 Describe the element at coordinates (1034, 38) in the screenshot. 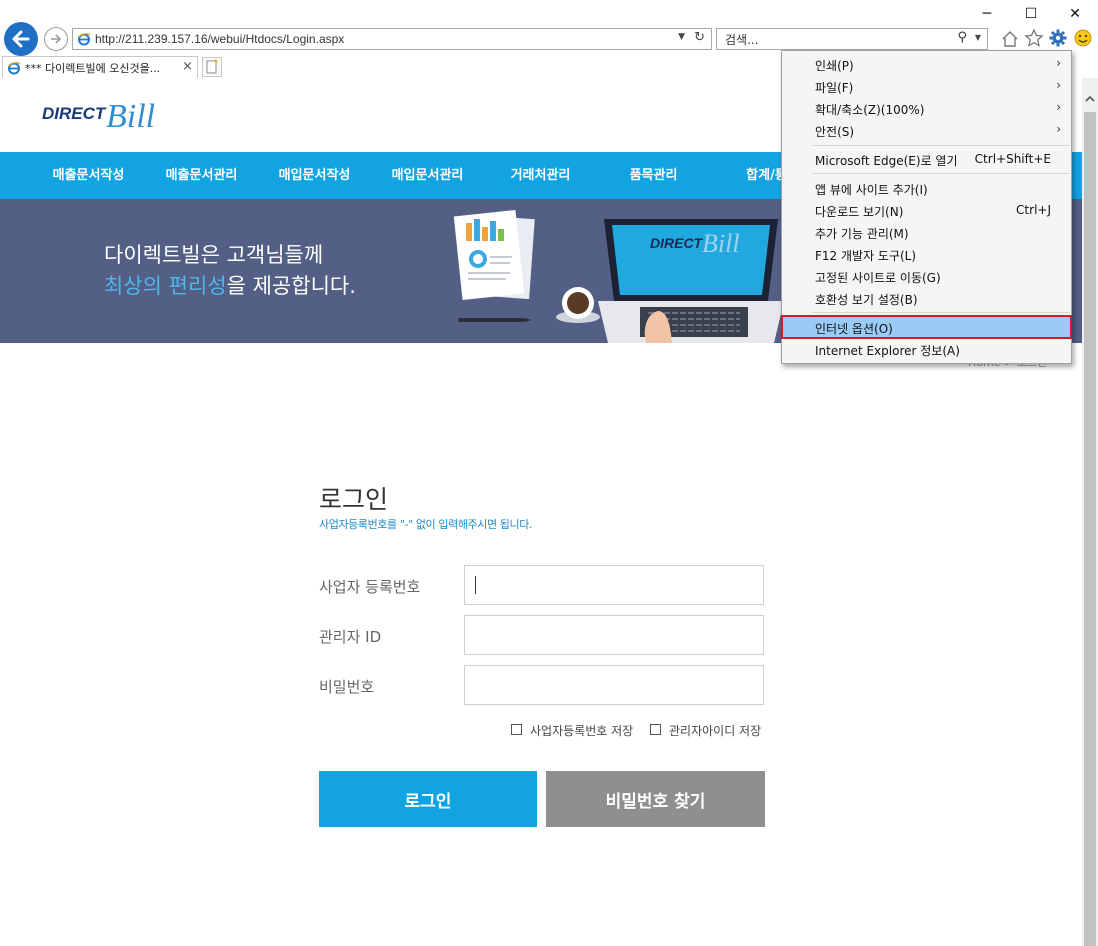

I see `favorites-star-icon` at that location.